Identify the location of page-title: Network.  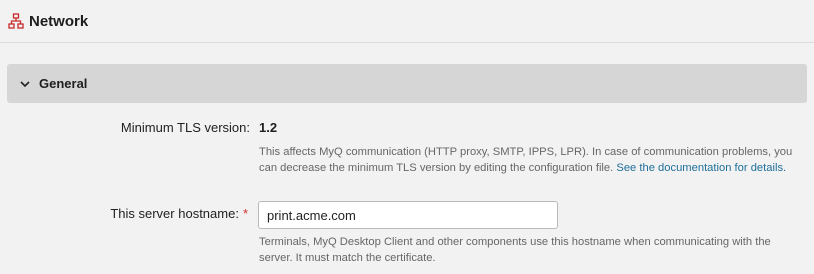
(59, 21).